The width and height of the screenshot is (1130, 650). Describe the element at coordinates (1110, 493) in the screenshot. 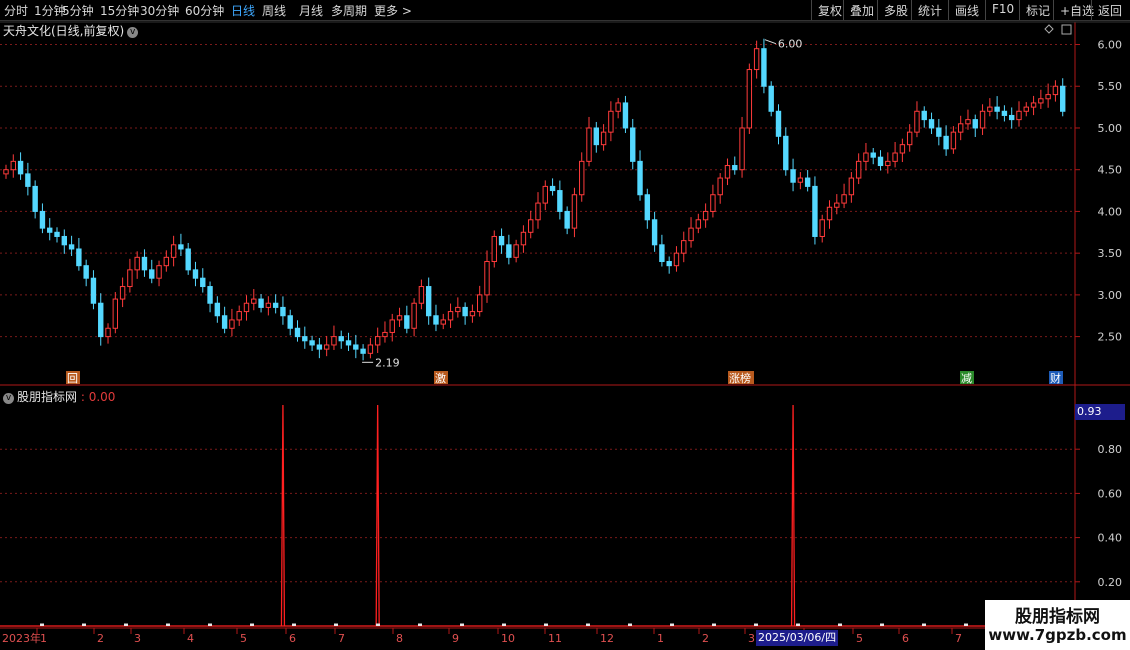

I see `indicator-axis-label: 0.60` at that location.